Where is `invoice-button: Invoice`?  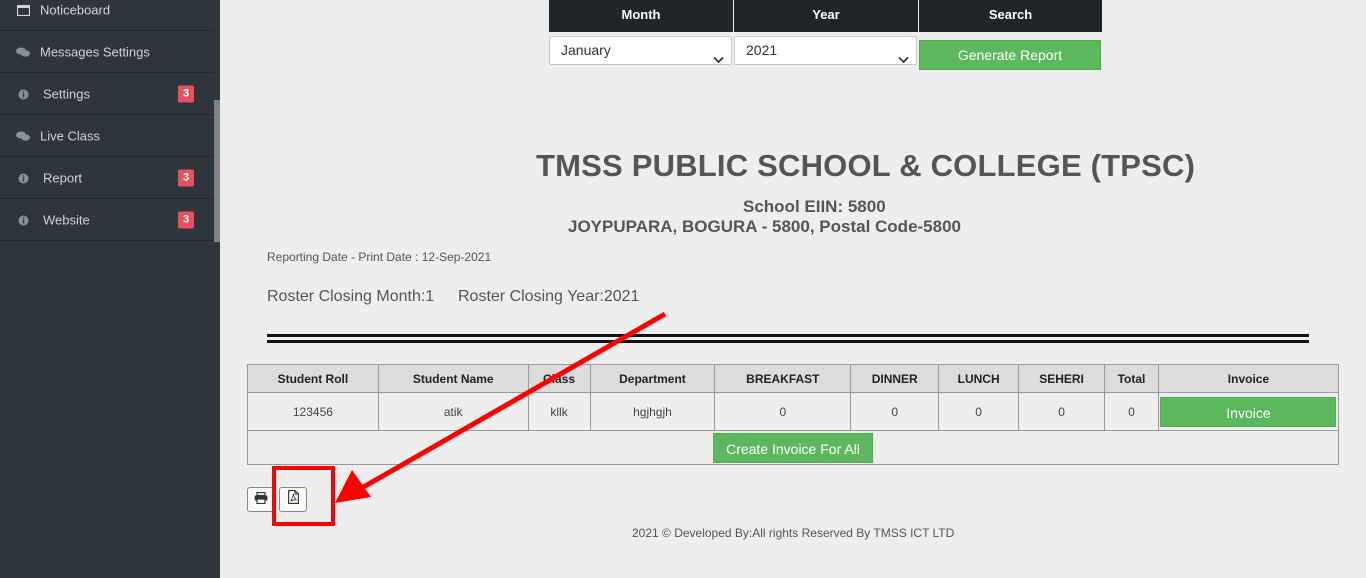
invoice-button: Invoice is located at coordinates (1248, 411).